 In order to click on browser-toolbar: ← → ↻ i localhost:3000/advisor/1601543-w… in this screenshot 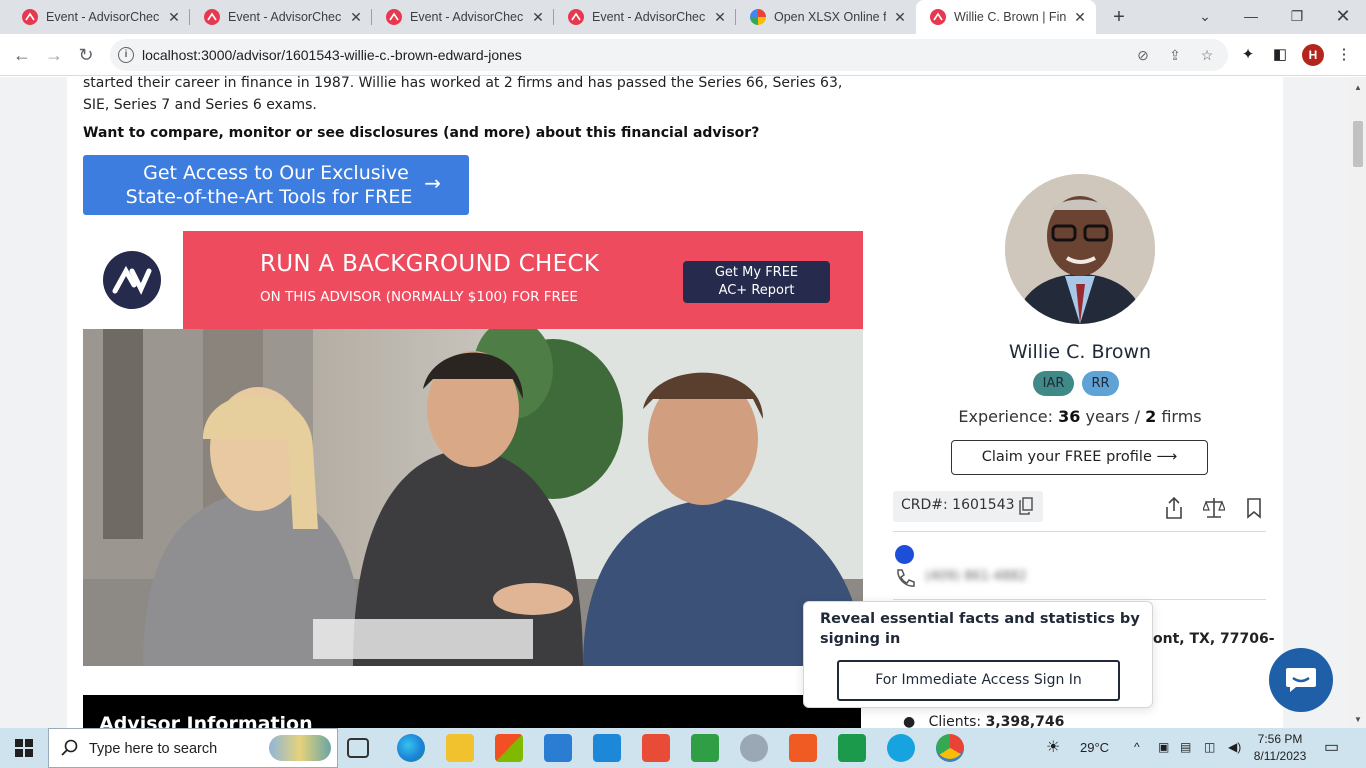, I will do `click(683, 55)`.